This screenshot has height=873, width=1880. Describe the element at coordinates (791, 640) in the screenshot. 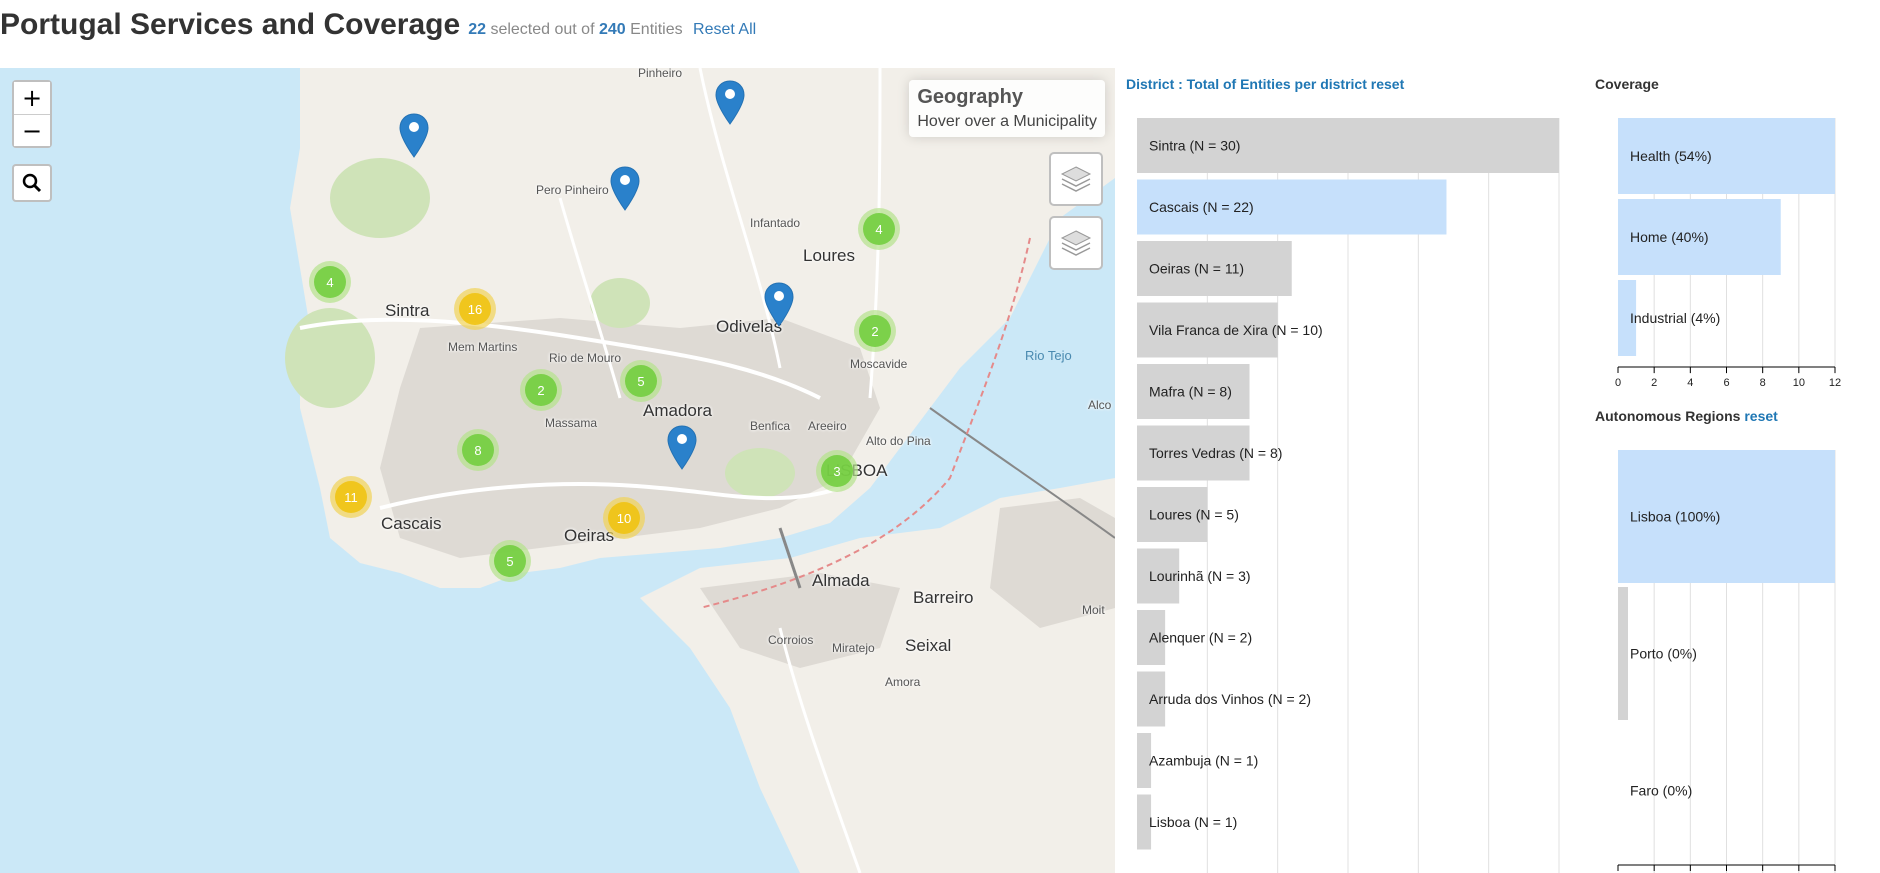

I see `place-corroios: Corroios` at that location.